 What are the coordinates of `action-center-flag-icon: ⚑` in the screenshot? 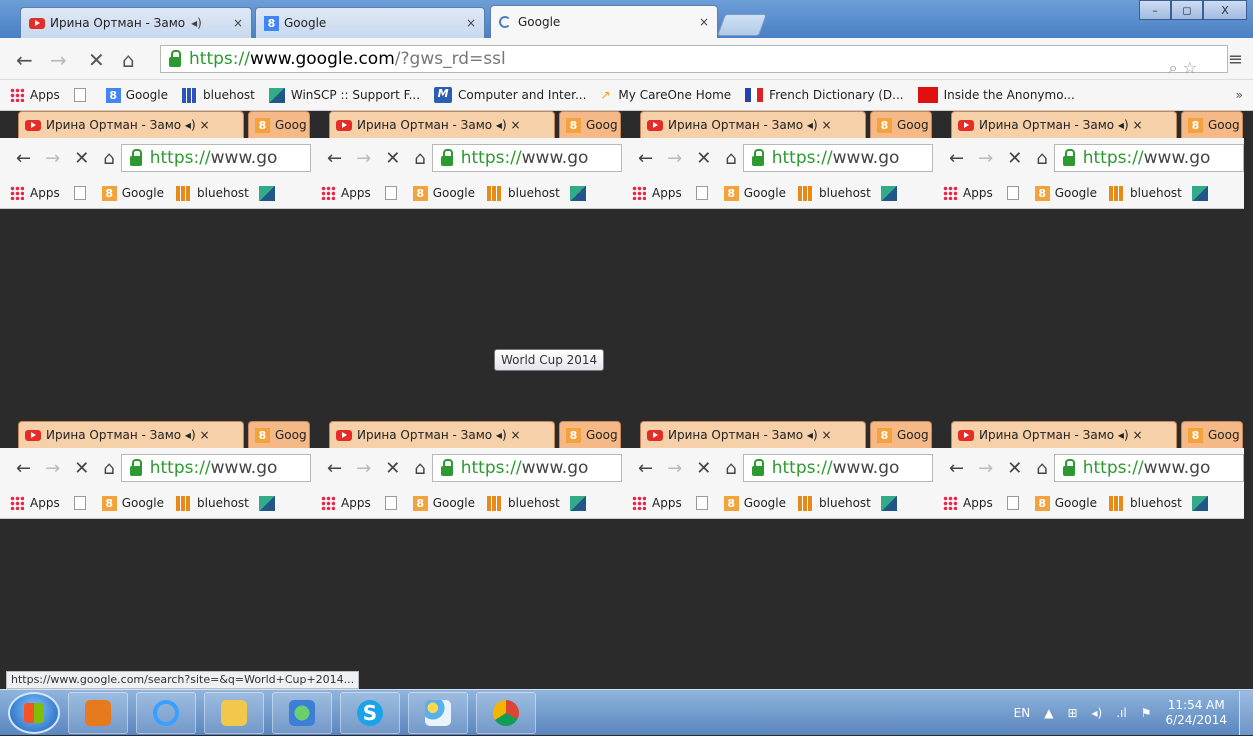 It's located at (1146, 713).